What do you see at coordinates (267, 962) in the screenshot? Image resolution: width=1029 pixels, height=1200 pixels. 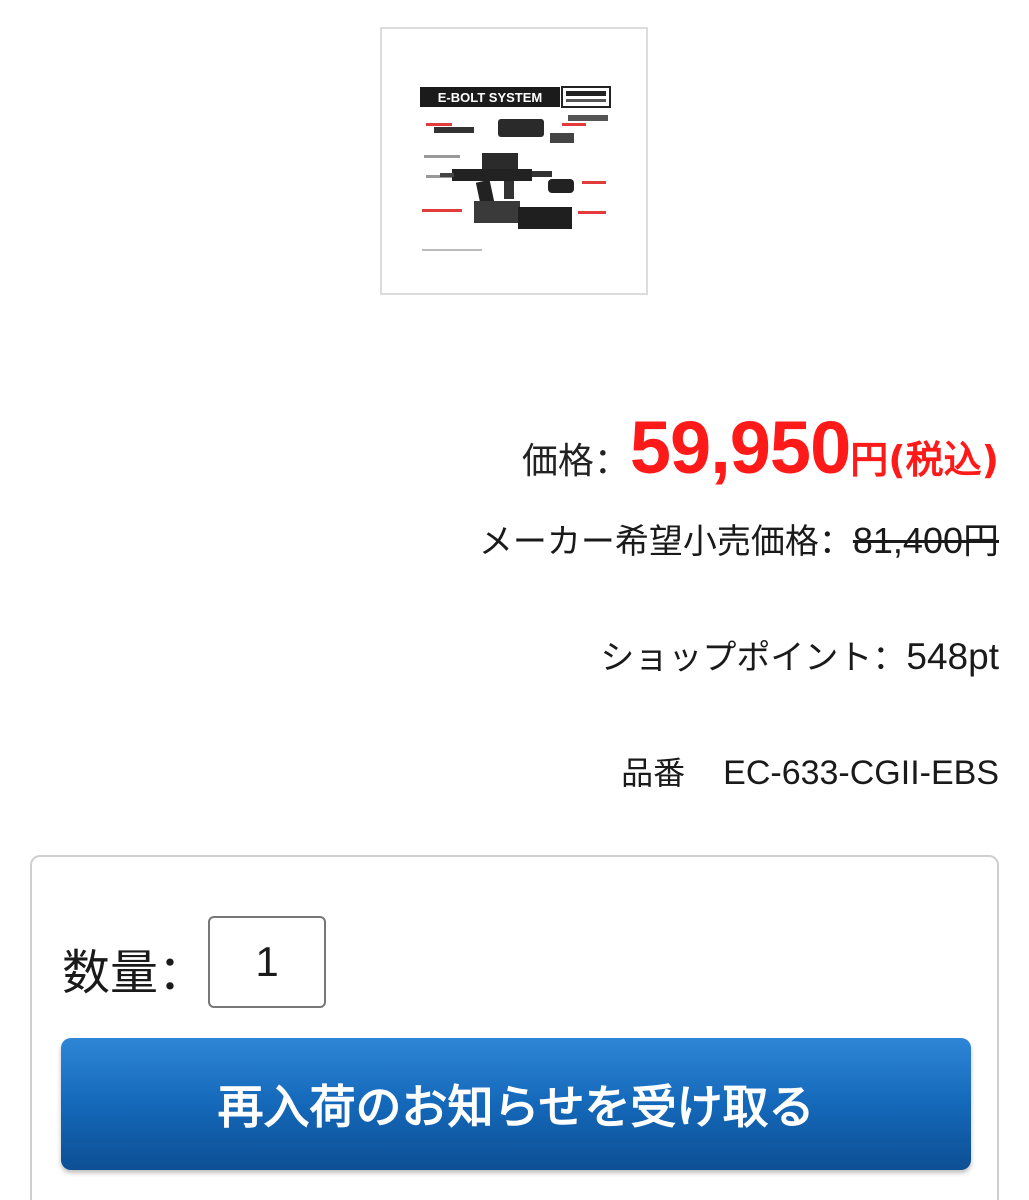 I see `quantity-input` at bounding box center [267, 962].